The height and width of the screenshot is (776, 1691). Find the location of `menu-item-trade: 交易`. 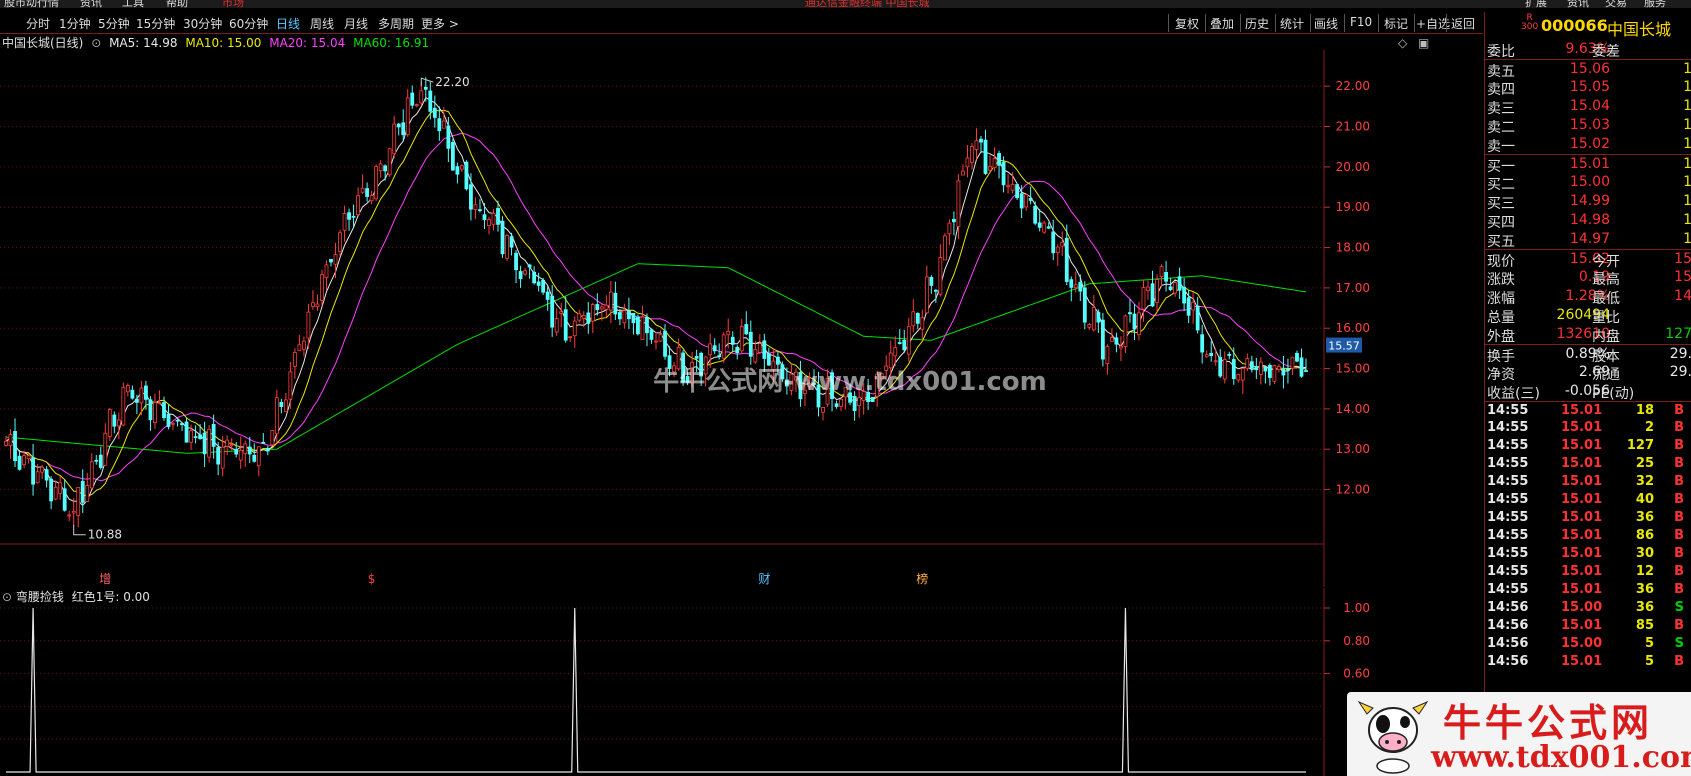

menu-item-trade: 交易 is located at coordinates (1616, 4).